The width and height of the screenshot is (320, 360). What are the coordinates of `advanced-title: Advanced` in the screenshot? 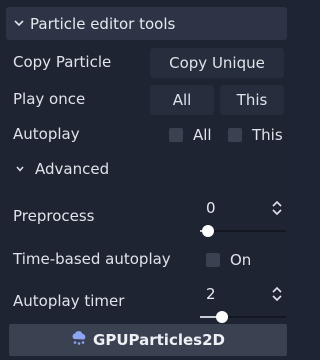 It's located at (72, 169).